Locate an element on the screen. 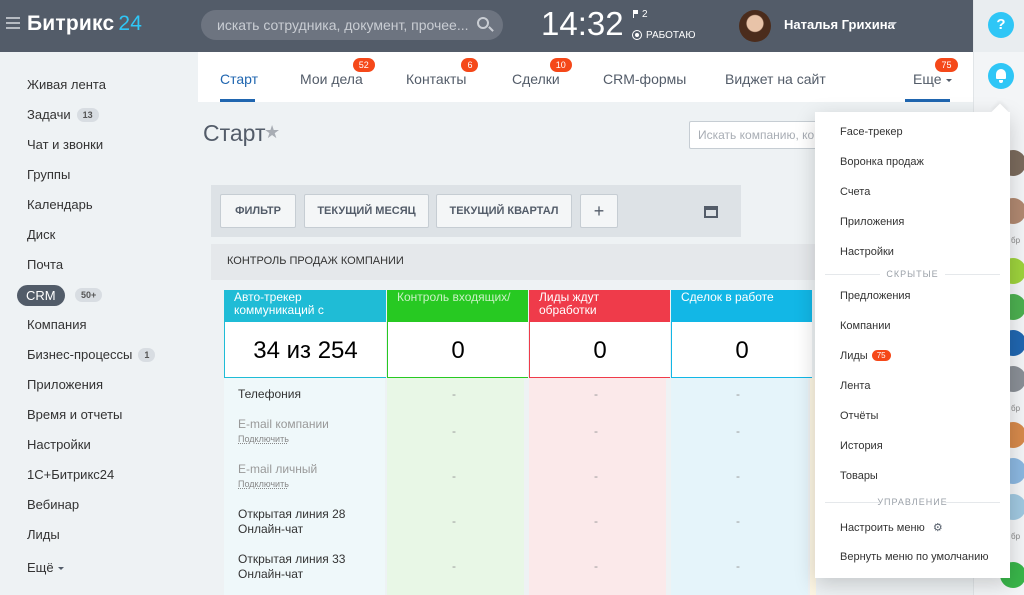  menu-item-products: Товары is located at coordinates (859, 476).